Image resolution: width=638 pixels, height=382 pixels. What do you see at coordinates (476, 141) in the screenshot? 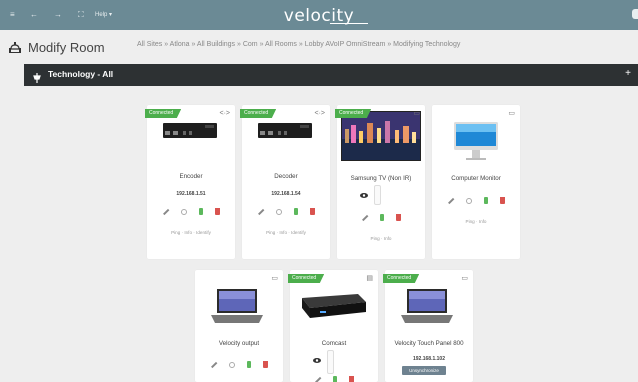
I see `computer-monitor-image` at bounding box center [476, 141].